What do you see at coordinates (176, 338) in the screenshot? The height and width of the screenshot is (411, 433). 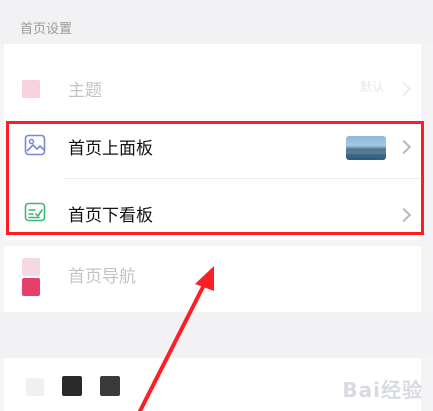 I see `annotation-arrow` at bounding box center [176, 338].